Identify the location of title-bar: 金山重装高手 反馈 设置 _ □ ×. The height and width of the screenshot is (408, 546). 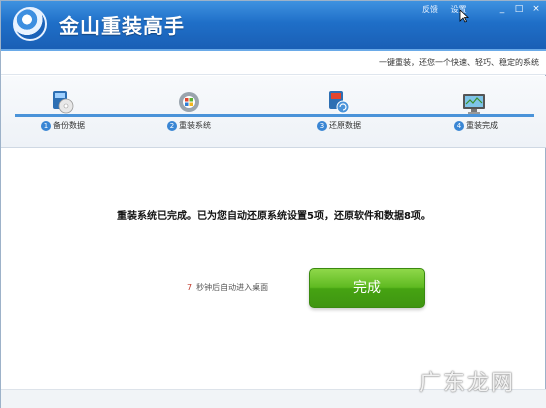
(273, 25).